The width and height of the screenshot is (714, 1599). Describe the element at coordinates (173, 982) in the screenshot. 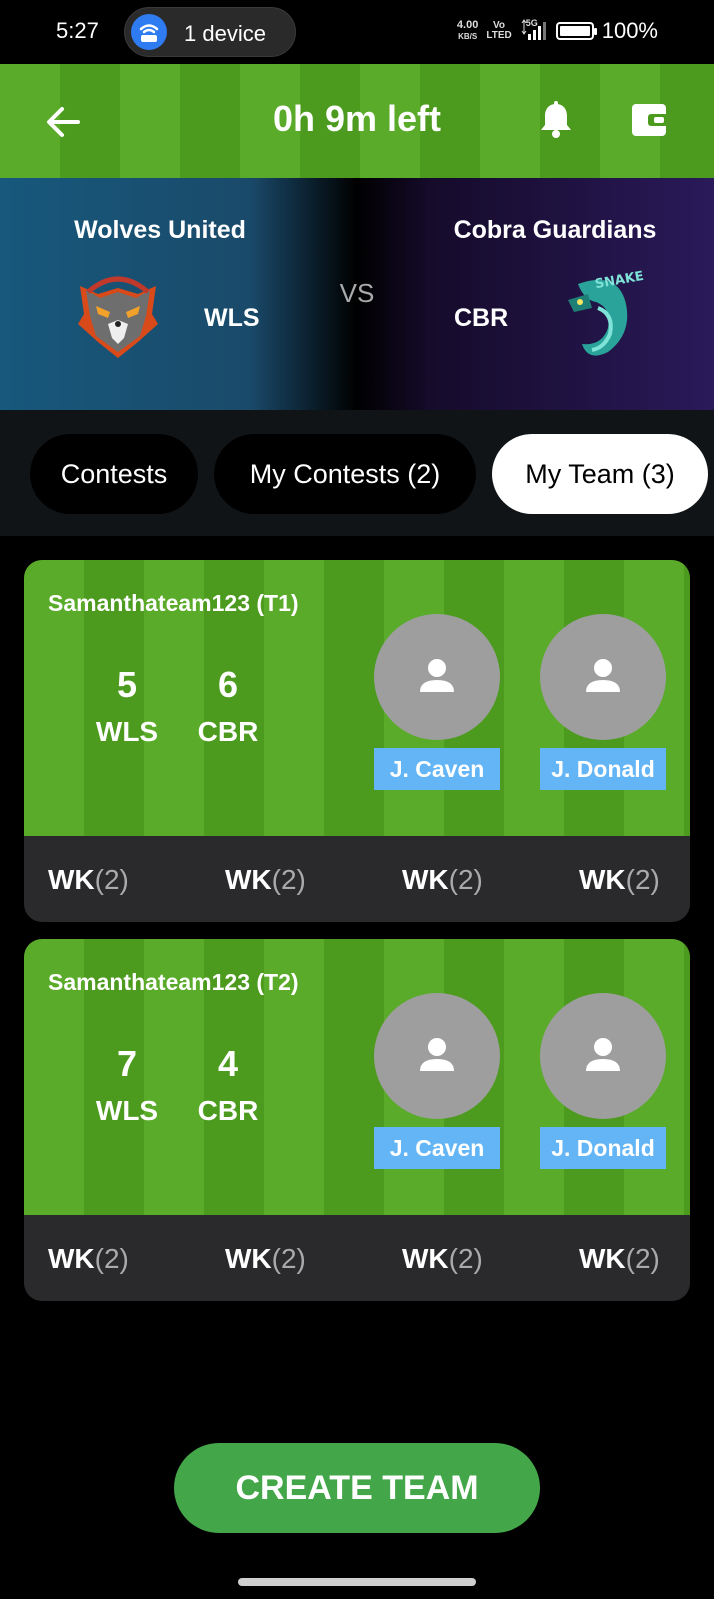

I see `team-name: Samanthateam123 (T2)` at that location.